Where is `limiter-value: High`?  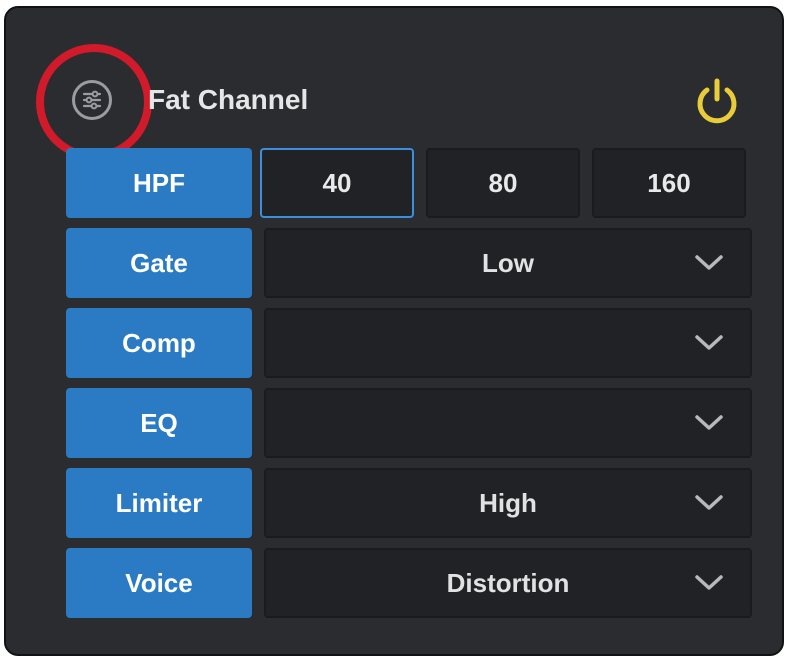 limiter-value: High is located at coordinates (508, 503).